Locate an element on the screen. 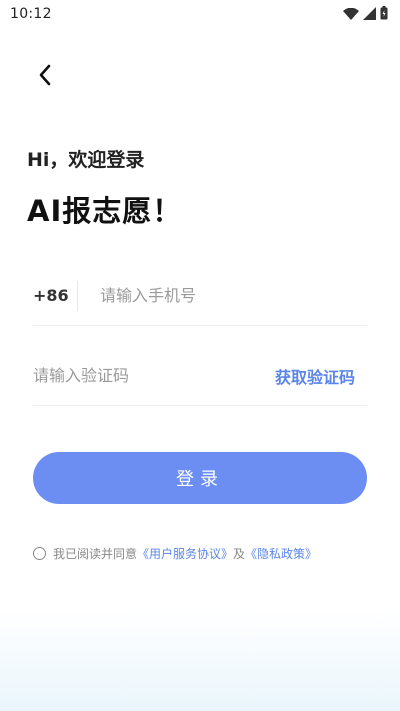 The image size is (400, 711). agreement-conjunction: 及 is located at coordinates (239, 553).